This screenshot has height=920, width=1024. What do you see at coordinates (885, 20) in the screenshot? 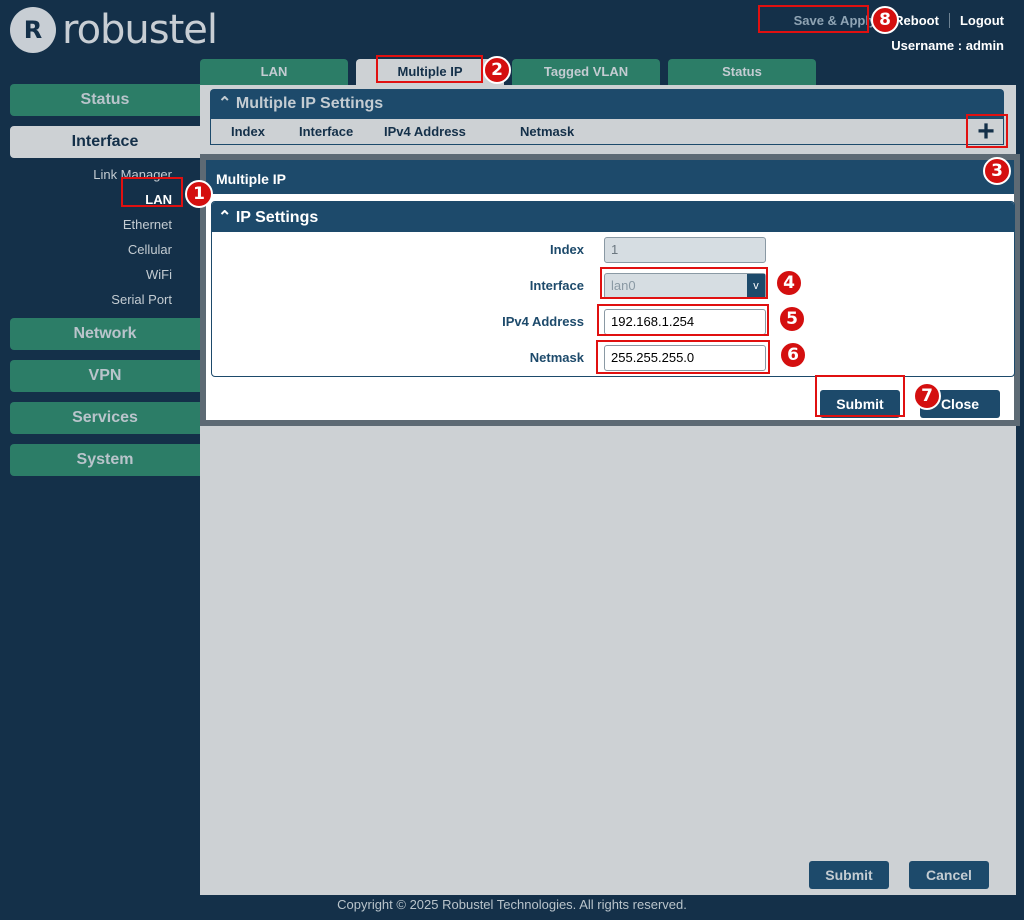
I see `callout-badge-8: 8` at bounding box center [885, 20].